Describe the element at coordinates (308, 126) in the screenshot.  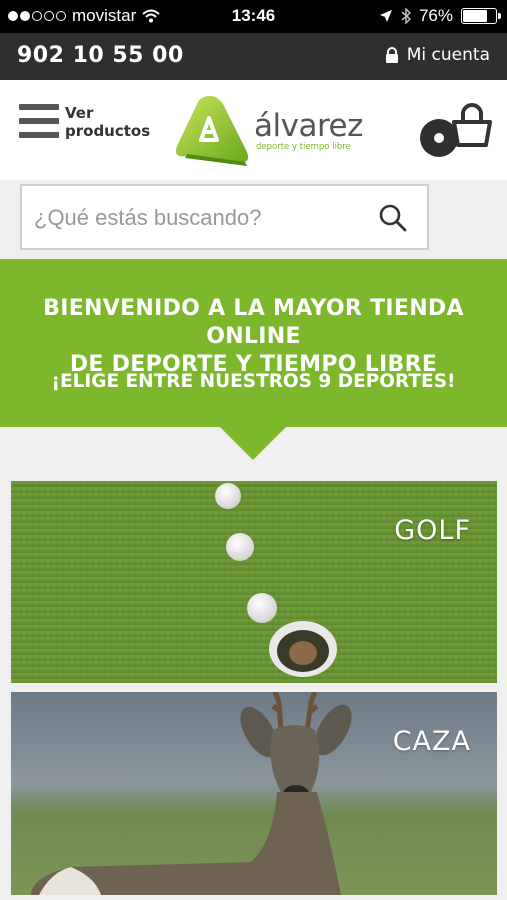
I see `logo-wordmark: álvarez` at that location.